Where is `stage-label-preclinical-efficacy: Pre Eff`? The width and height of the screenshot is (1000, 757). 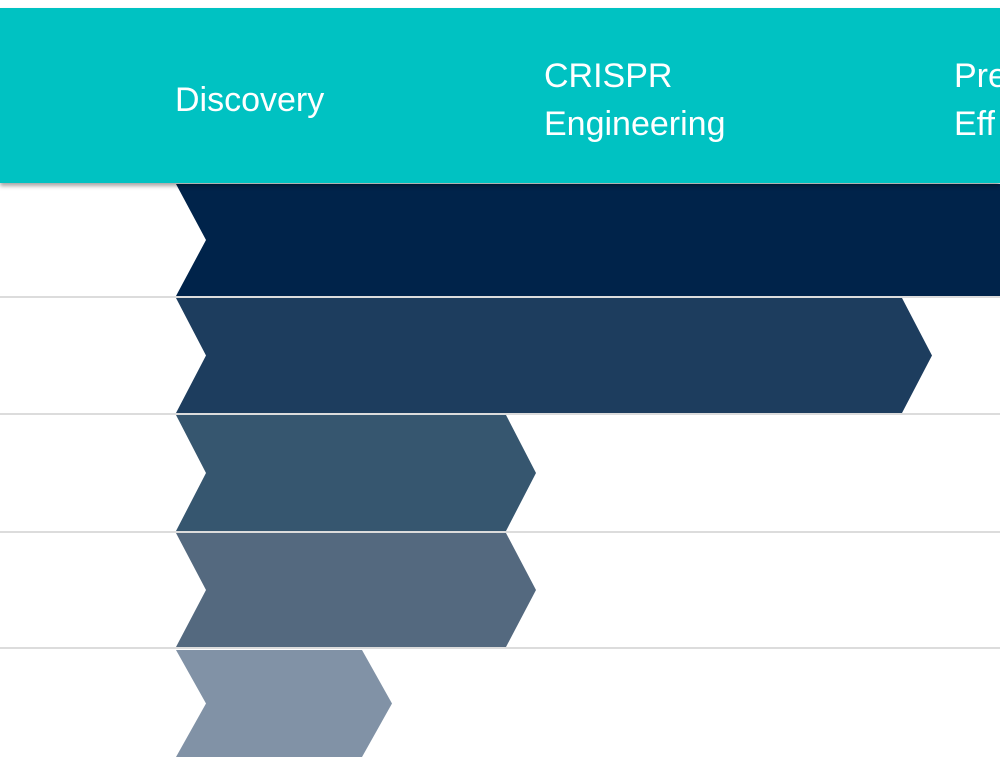 stage-label-preclinical-efficacy: Pre Eff is located at coordinates (977, 100).